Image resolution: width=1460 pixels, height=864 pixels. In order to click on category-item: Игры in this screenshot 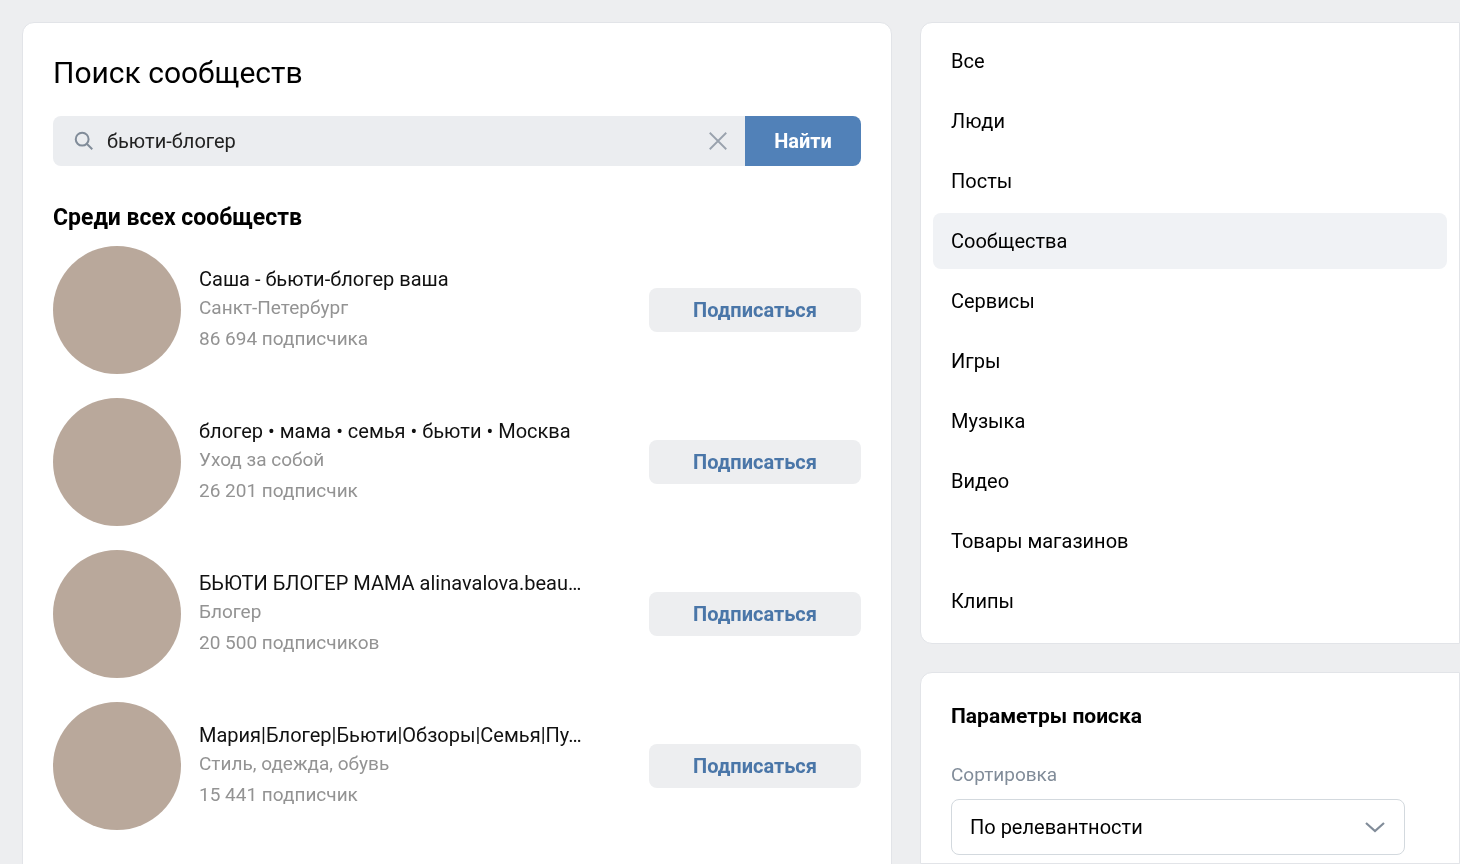, I will do `click(1190, 361)`.